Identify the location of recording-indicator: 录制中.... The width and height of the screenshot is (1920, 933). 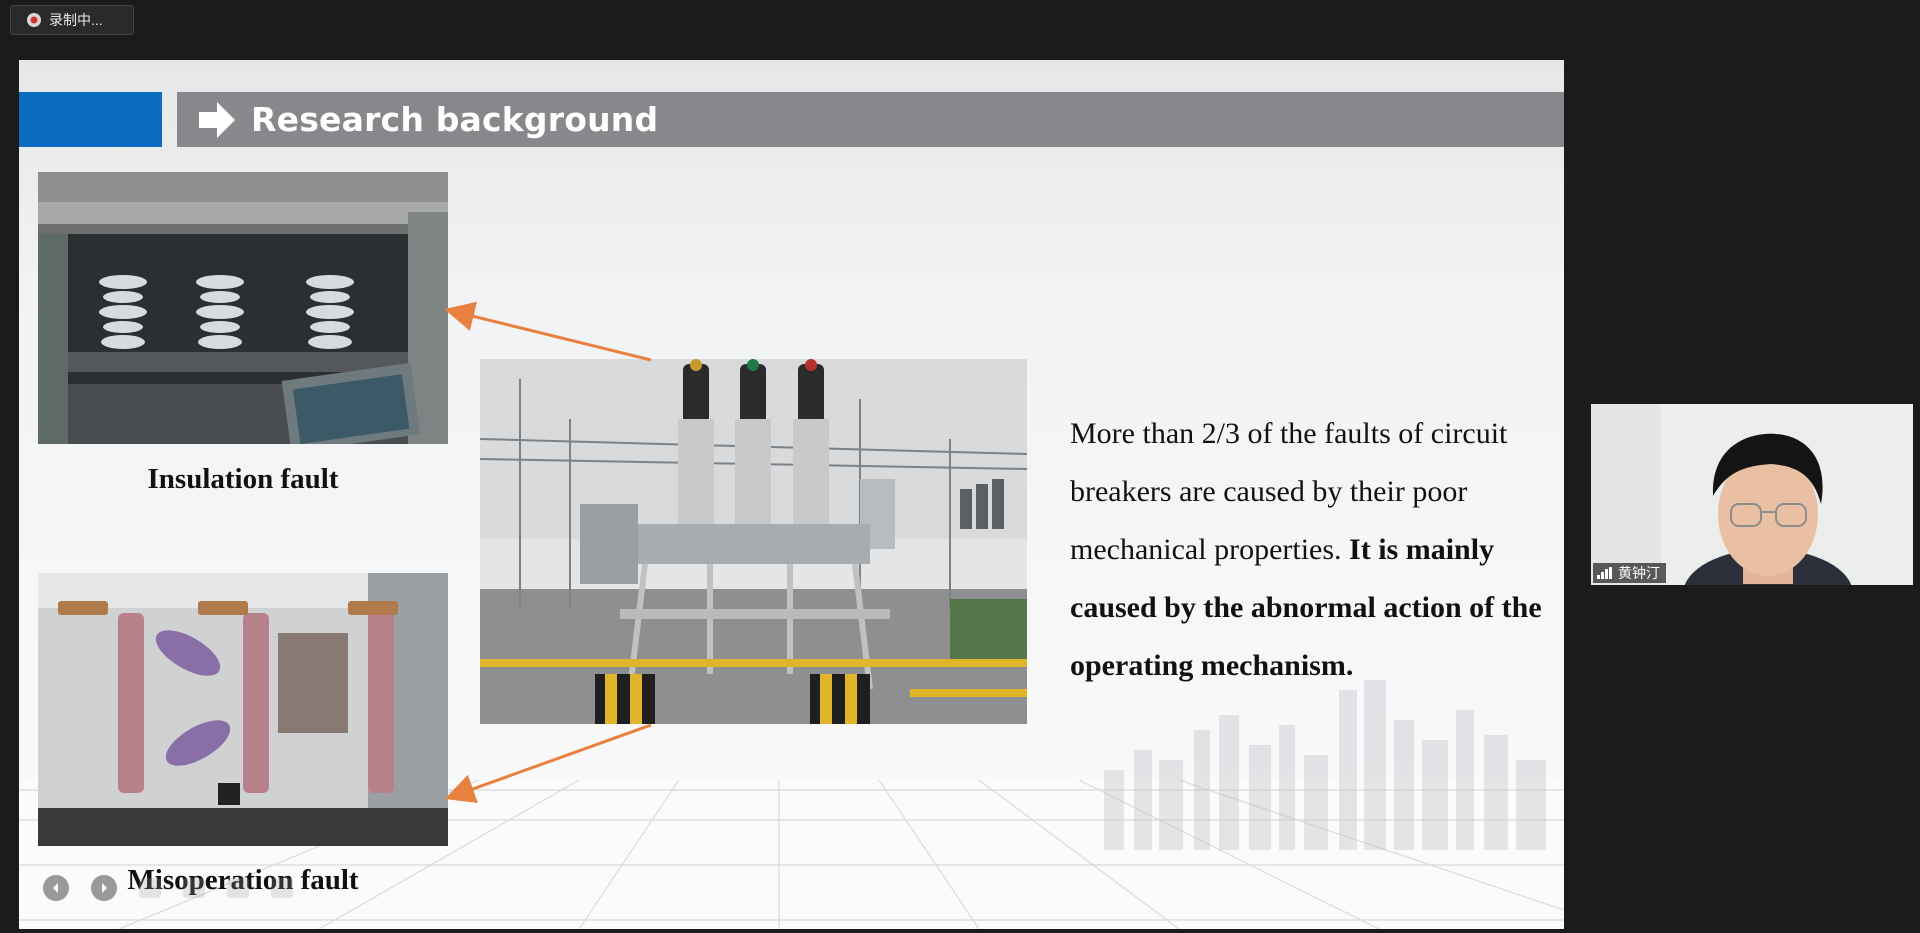
(72, 20).